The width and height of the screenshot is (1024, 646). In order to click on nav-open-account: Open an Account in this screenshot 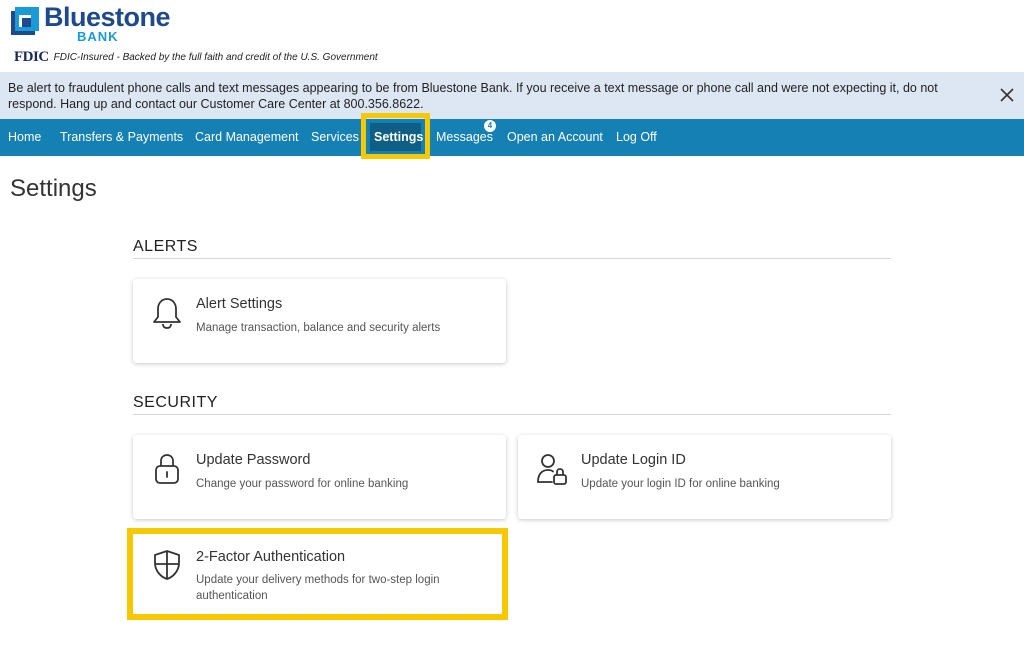, I will do `click(555, 137)`.